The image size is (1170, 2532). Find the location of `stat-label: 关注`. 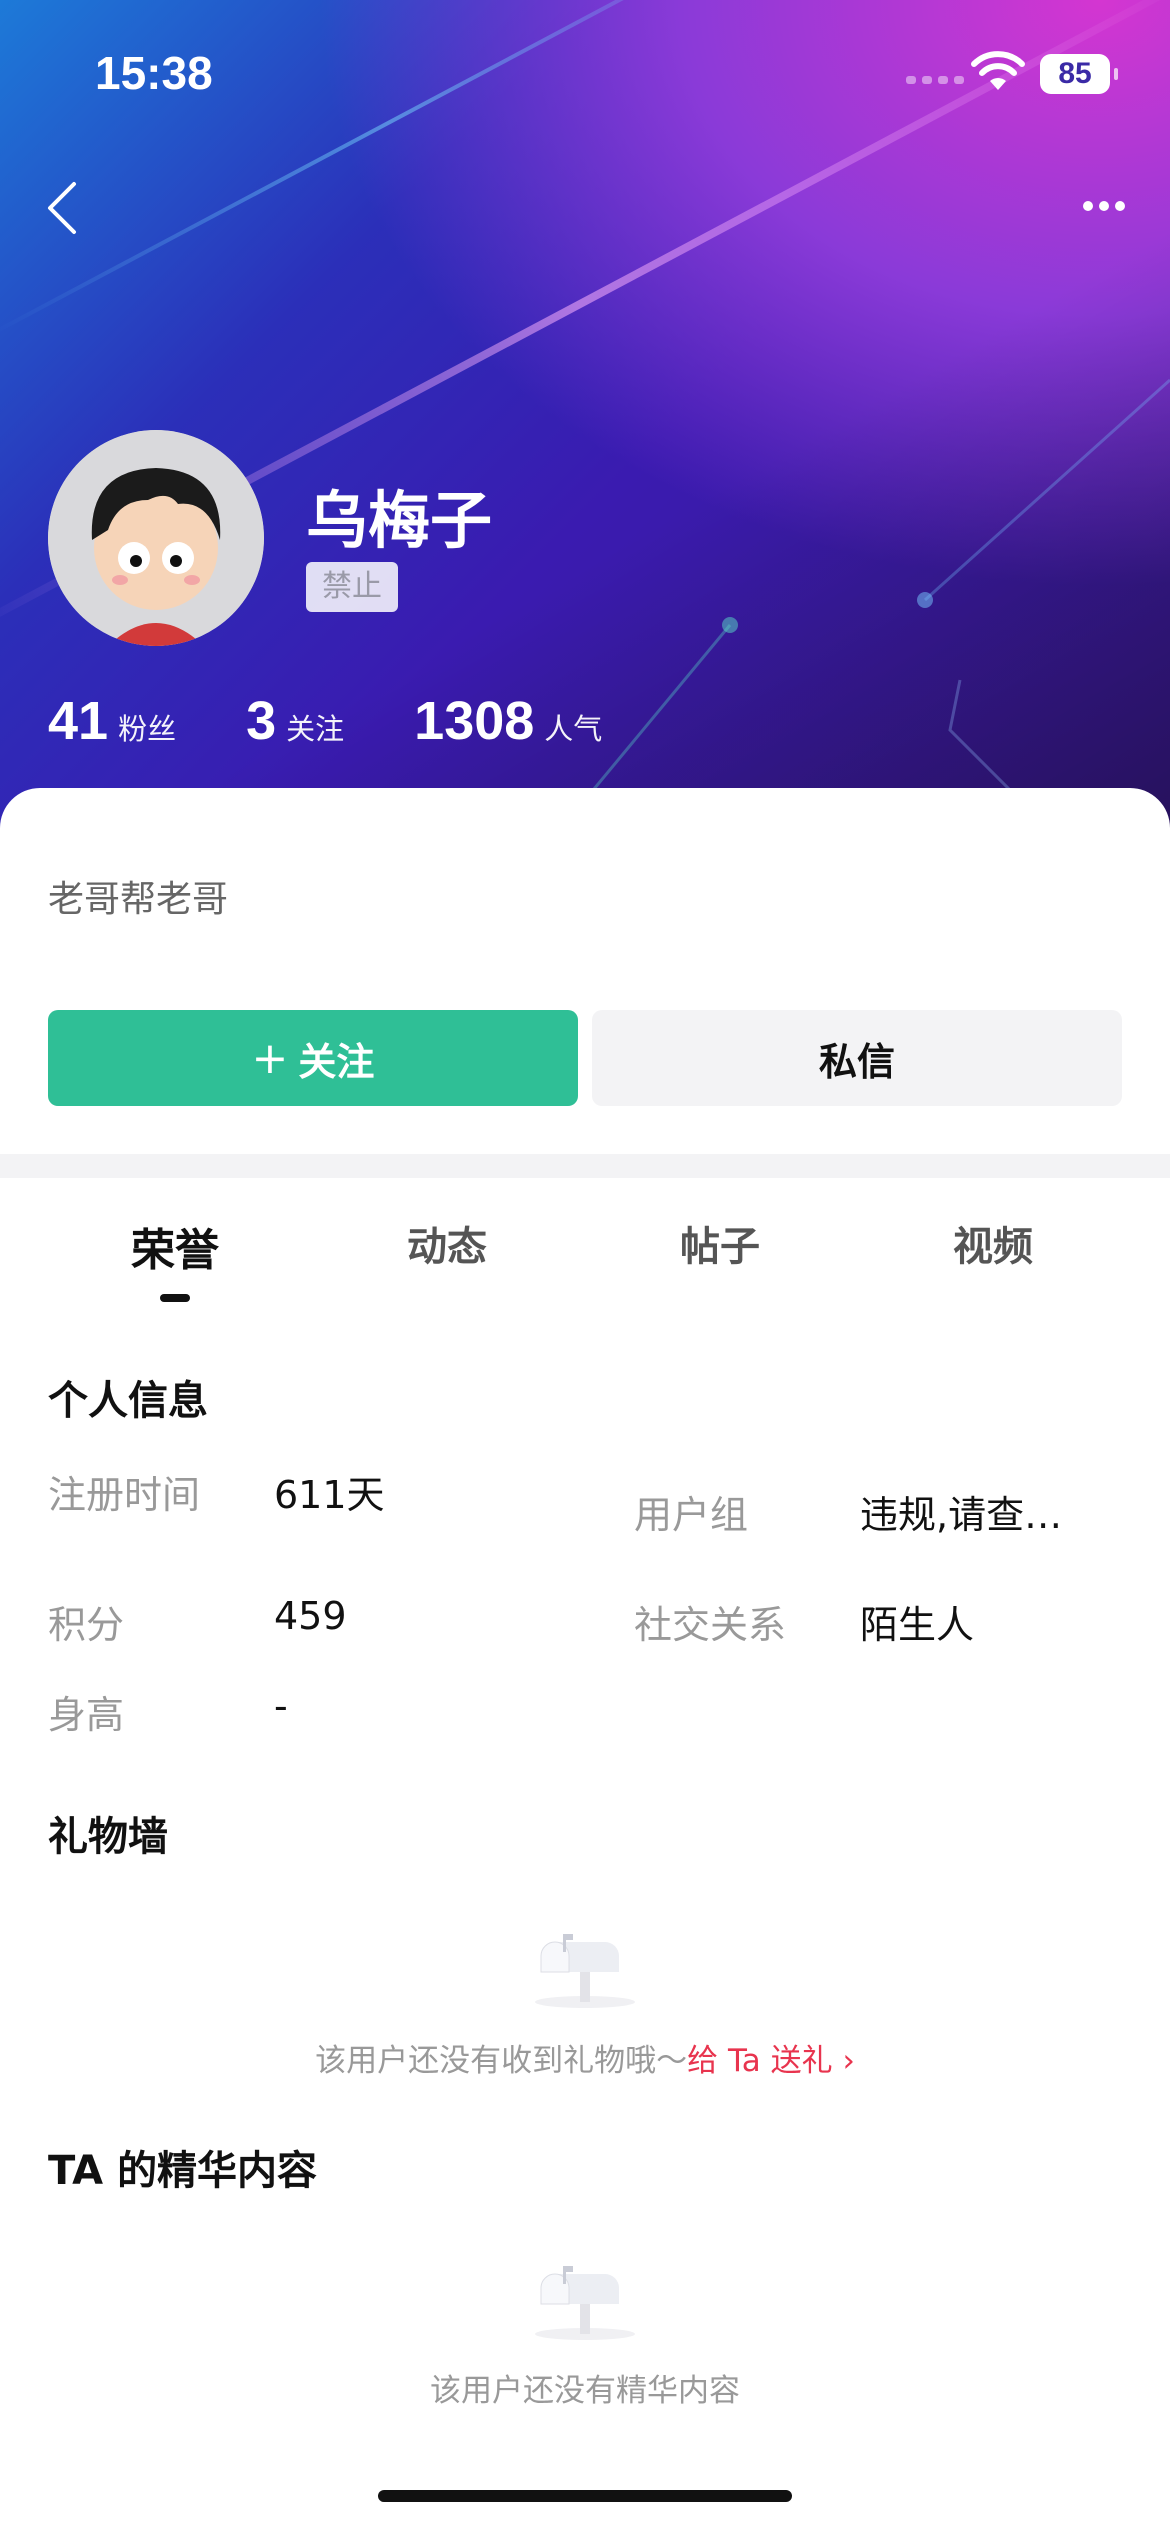

stat-label: 关注 is located at coordinates (315, 729).